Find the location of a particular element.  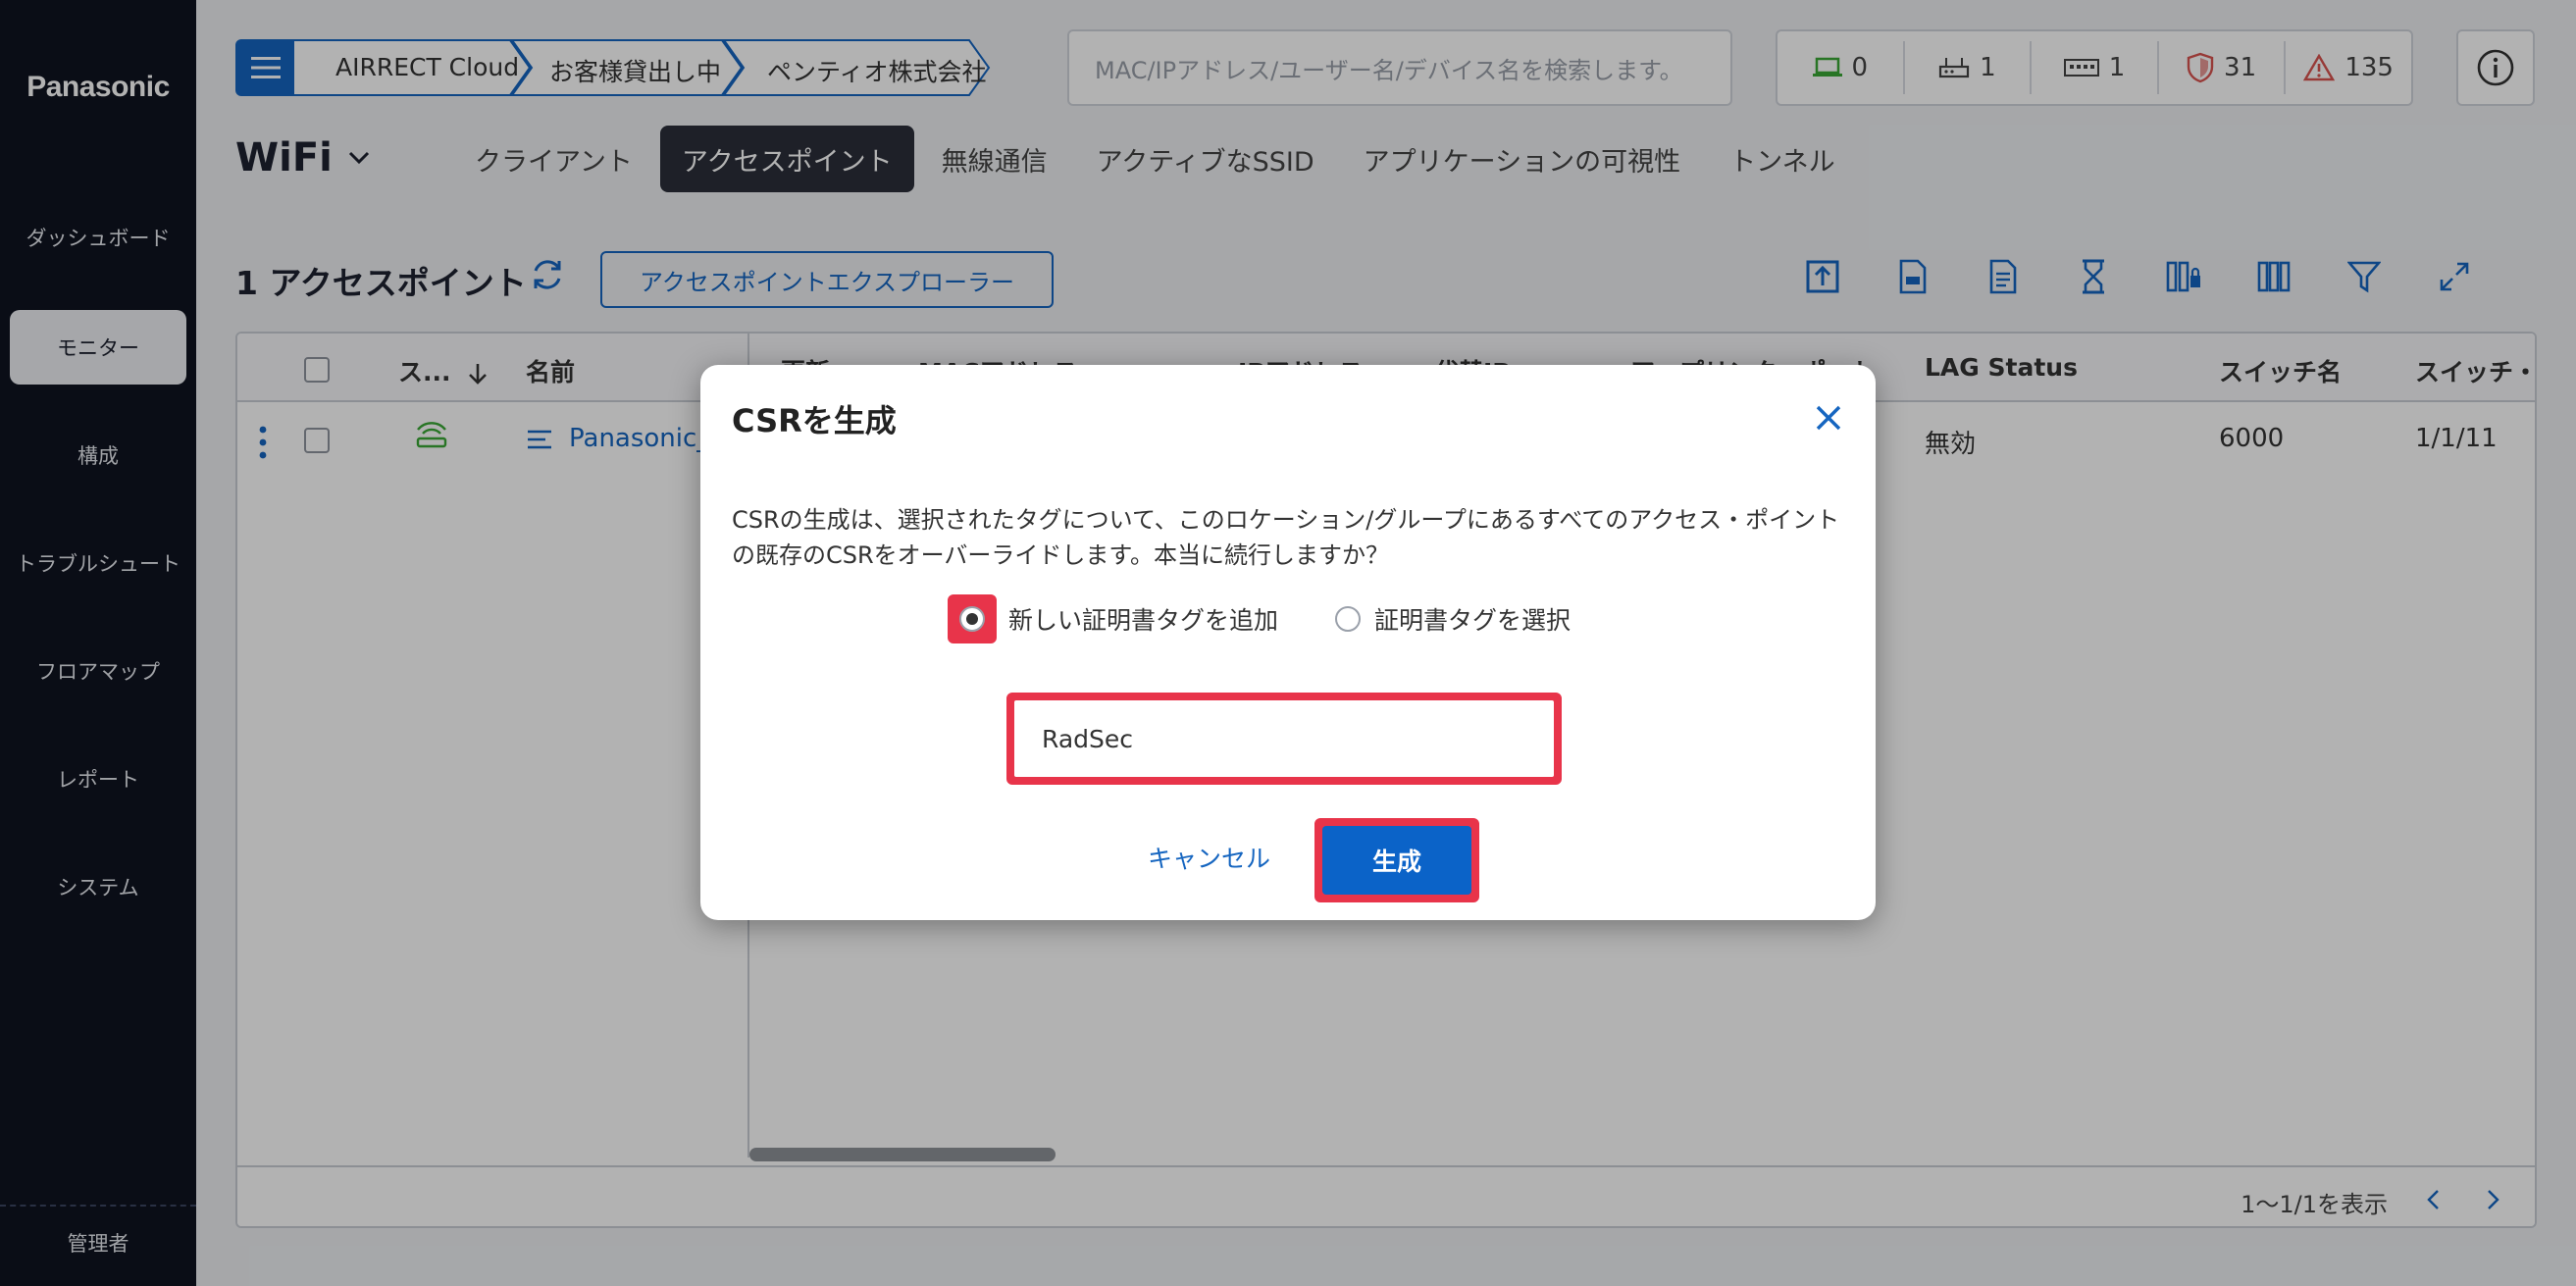

certificate-tag-input: RadSec is located at coordinates (1284, 738).